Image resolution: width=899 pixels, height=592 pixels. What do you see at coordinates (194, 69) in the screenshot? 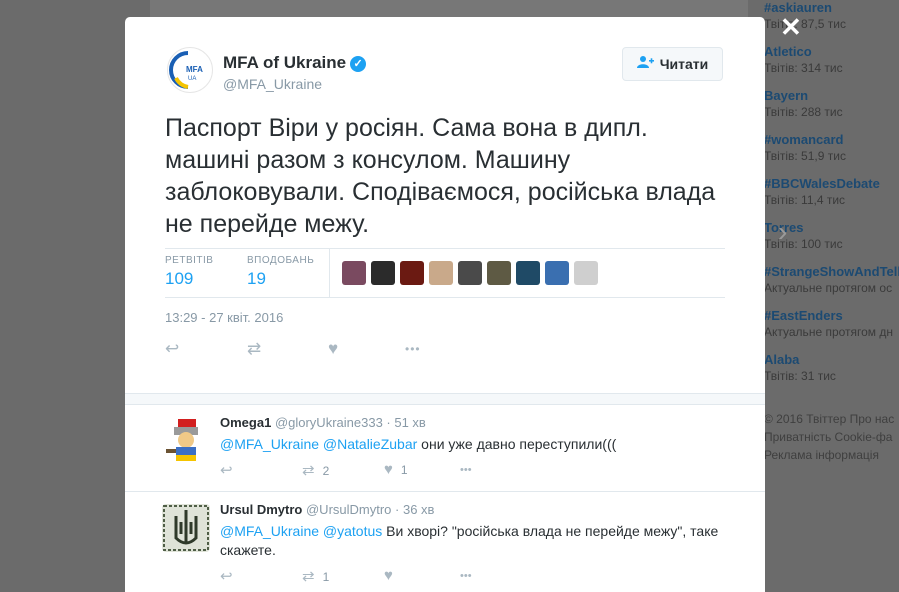
I see `svg-text: MFA` at bounding box center [194, 69].